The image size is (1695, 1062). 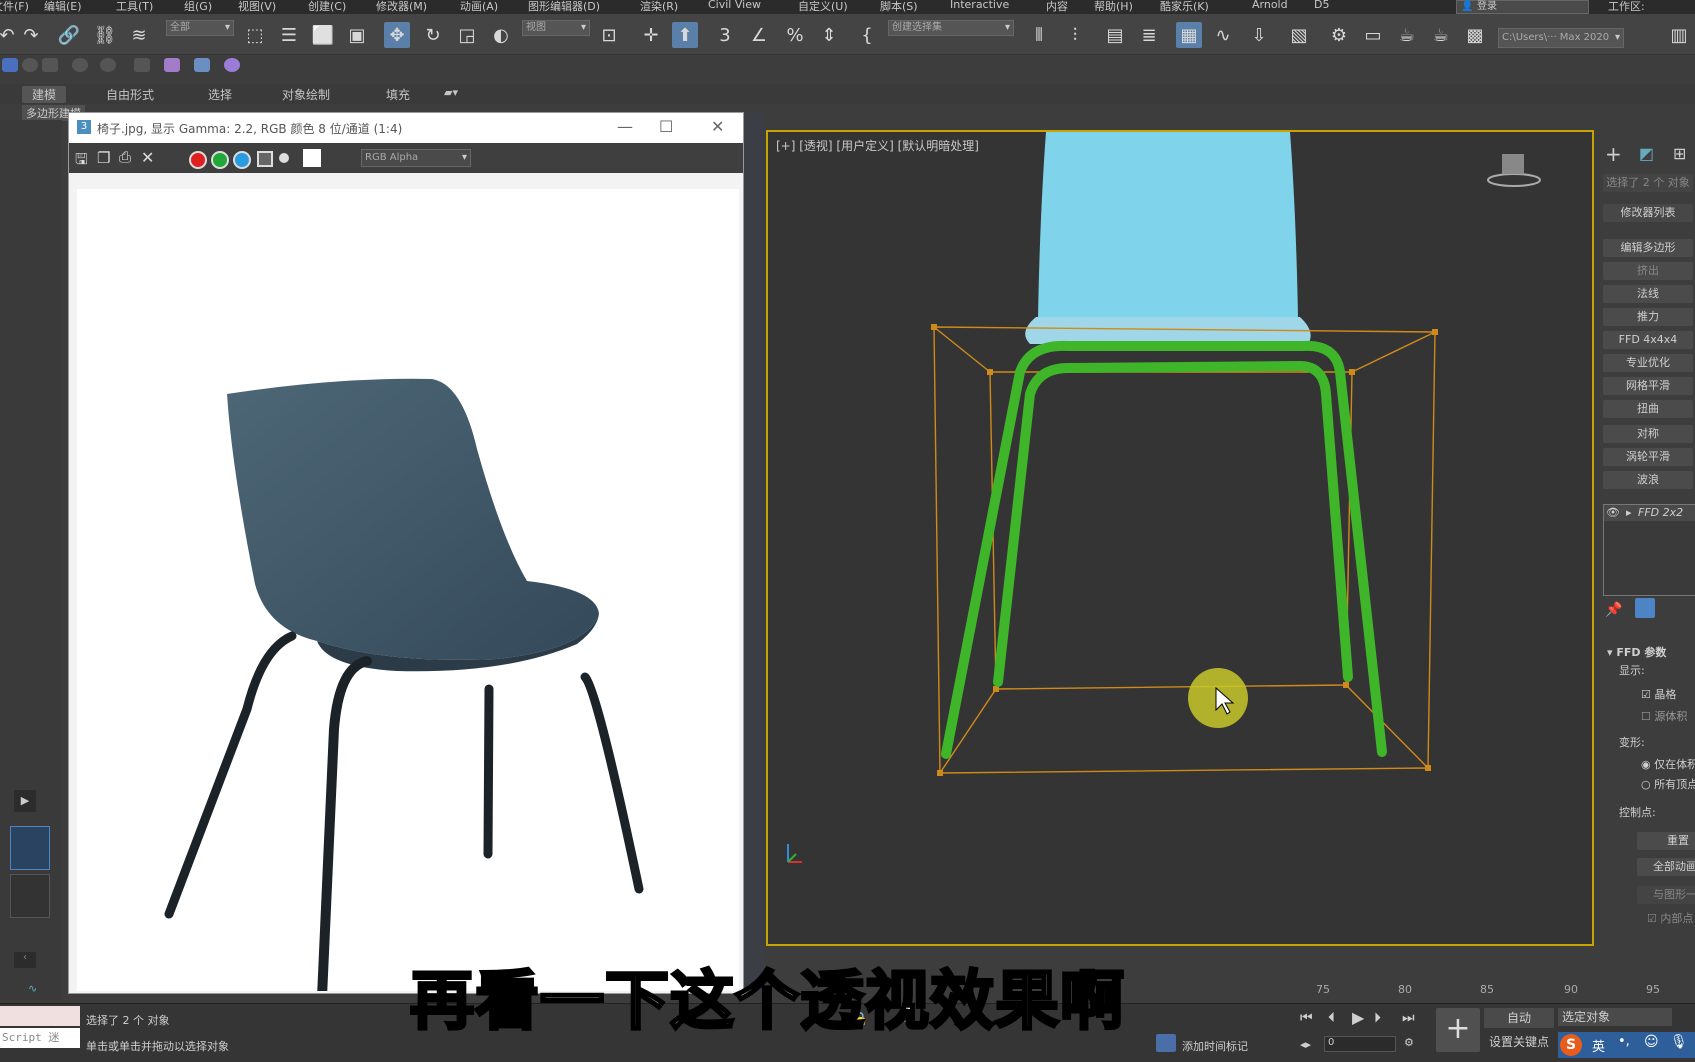 I want to click on visibility-eye-icon: 👁, so click(x=1613, y=512).